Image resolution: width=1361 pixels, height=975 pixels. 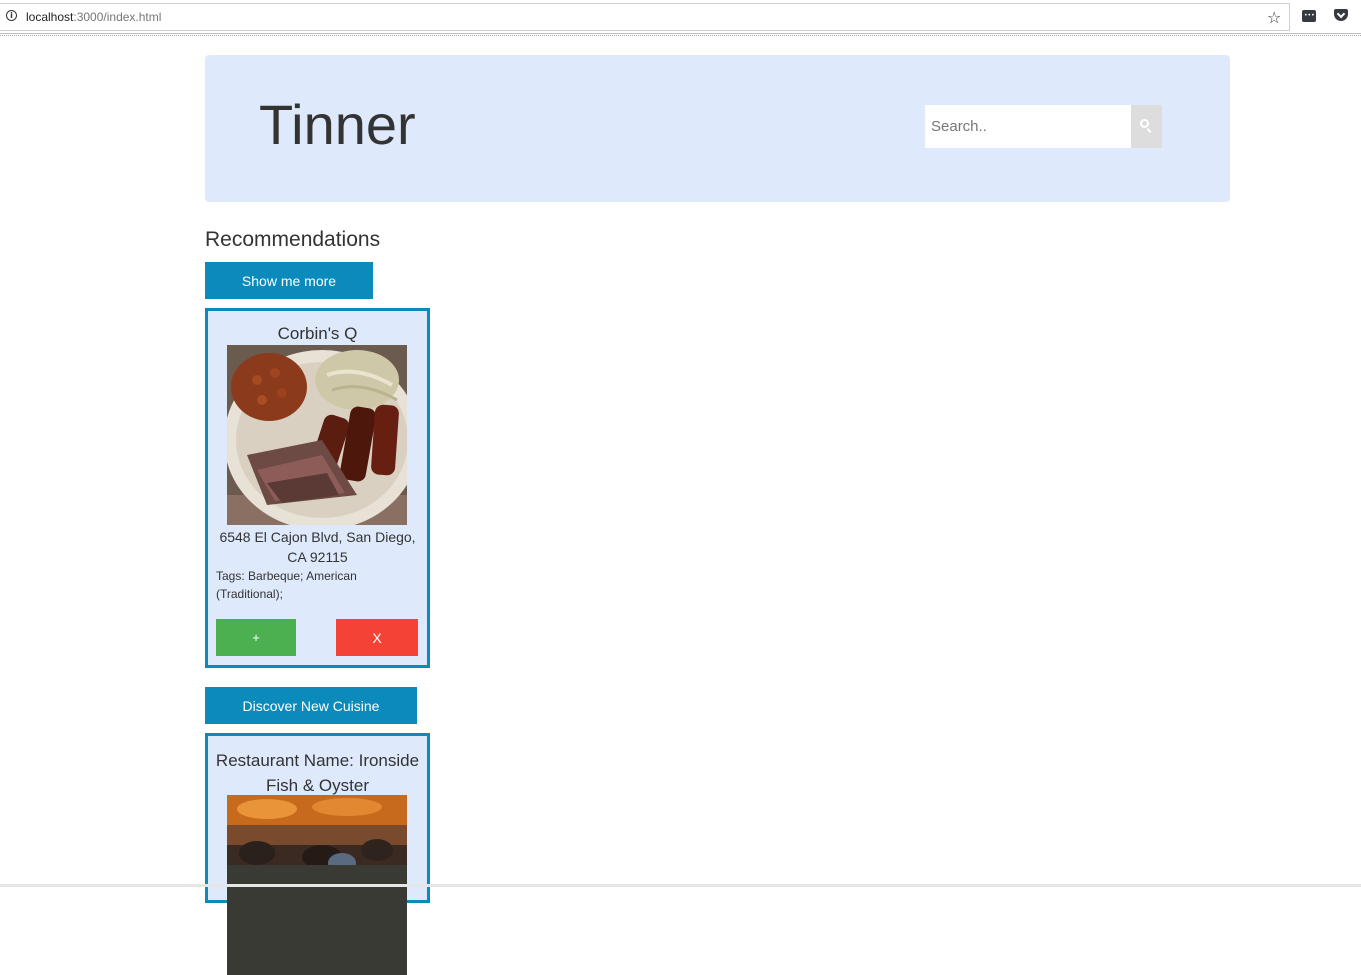 What do you see at coordinates (293, 239) in the screenshot?
I see `recommendations-heading: Recommendations` at bounding box center [293, 239].